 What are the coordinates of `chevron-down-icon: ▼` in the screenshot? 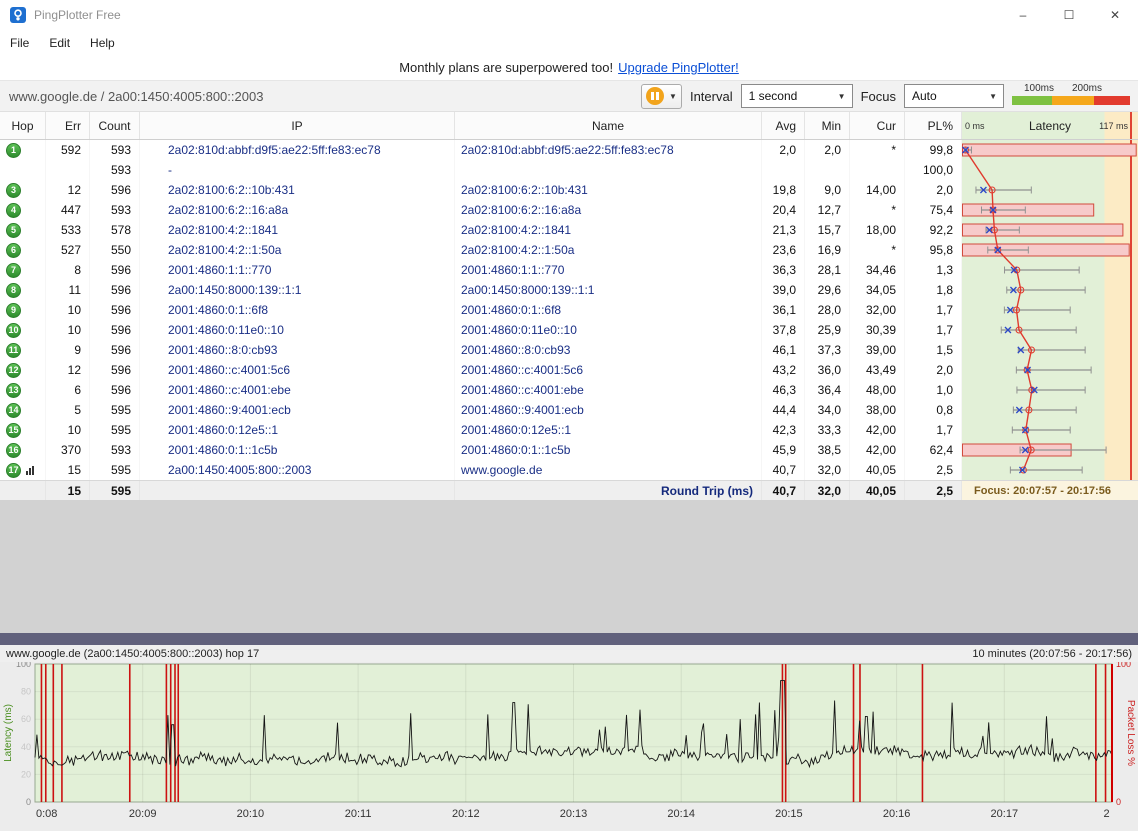 It's located at (993, 96).